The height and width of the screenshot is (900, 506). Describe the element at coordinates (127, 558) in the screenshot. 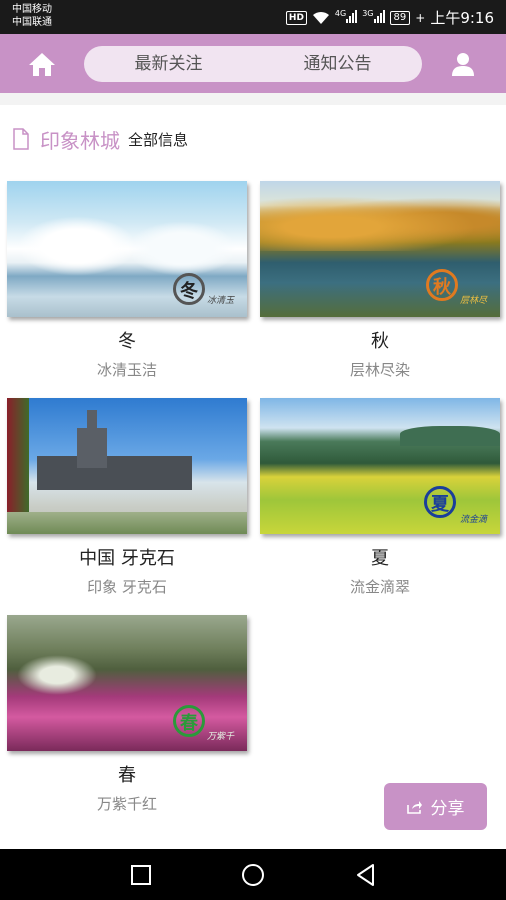

I see `card-title: 中国 牙克石` at that location.